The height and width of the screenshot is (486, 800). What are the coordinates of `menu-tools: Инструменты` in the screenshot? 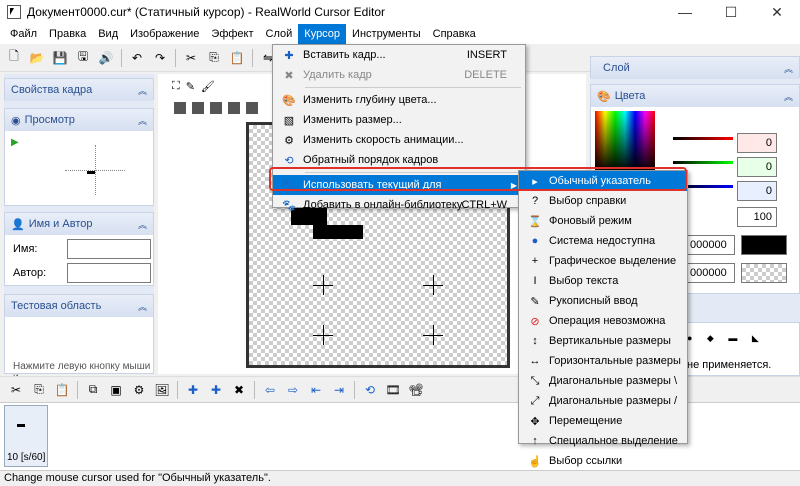 It's located at (386, 34).